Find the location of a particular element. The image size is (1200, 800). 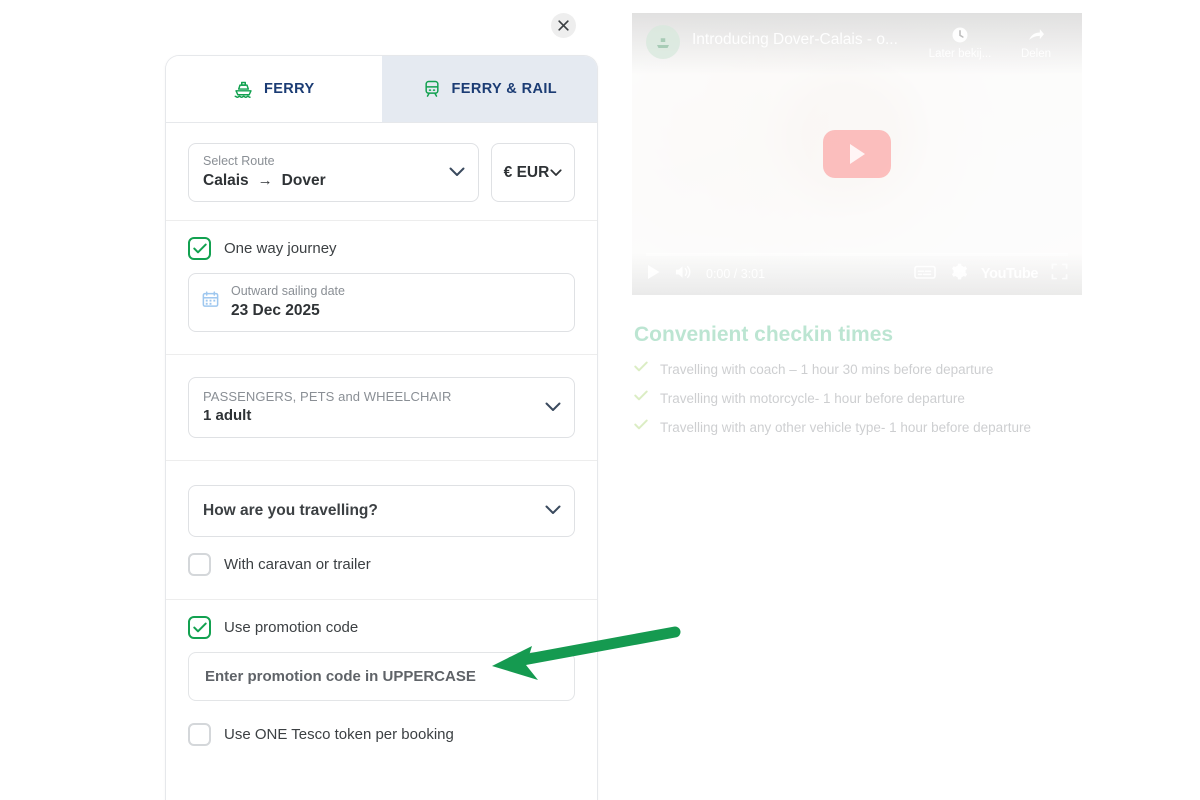

channel-avatar is located at coordinates (663, 42).